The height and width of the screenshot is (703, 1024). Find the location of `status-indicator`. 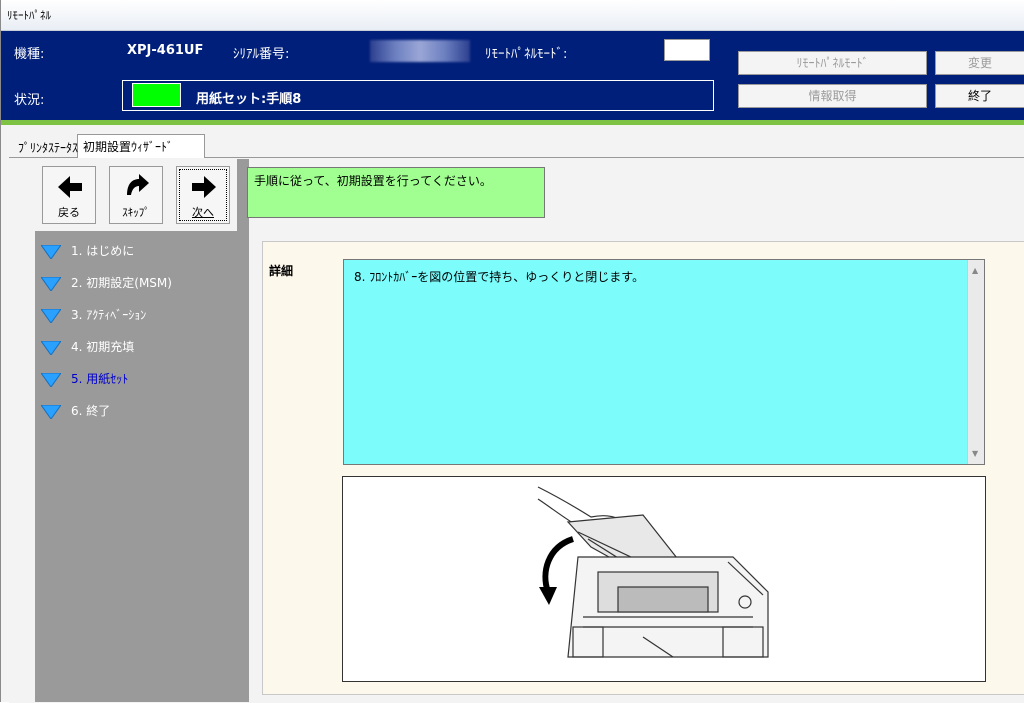

status-indicator is located at coordinates (156, 95).